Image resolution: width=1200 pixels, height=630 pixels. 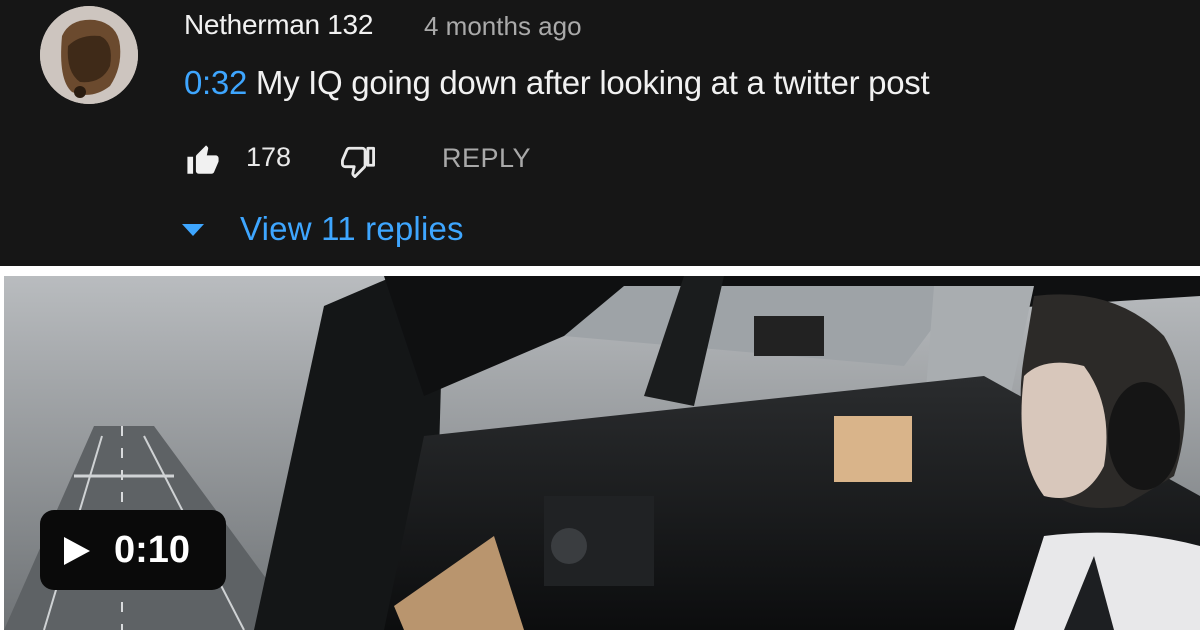 What do you see at coordinates (358, 161) in the screenshot?
I see `thumbs-down-icon` at bounding box center [358, 161].